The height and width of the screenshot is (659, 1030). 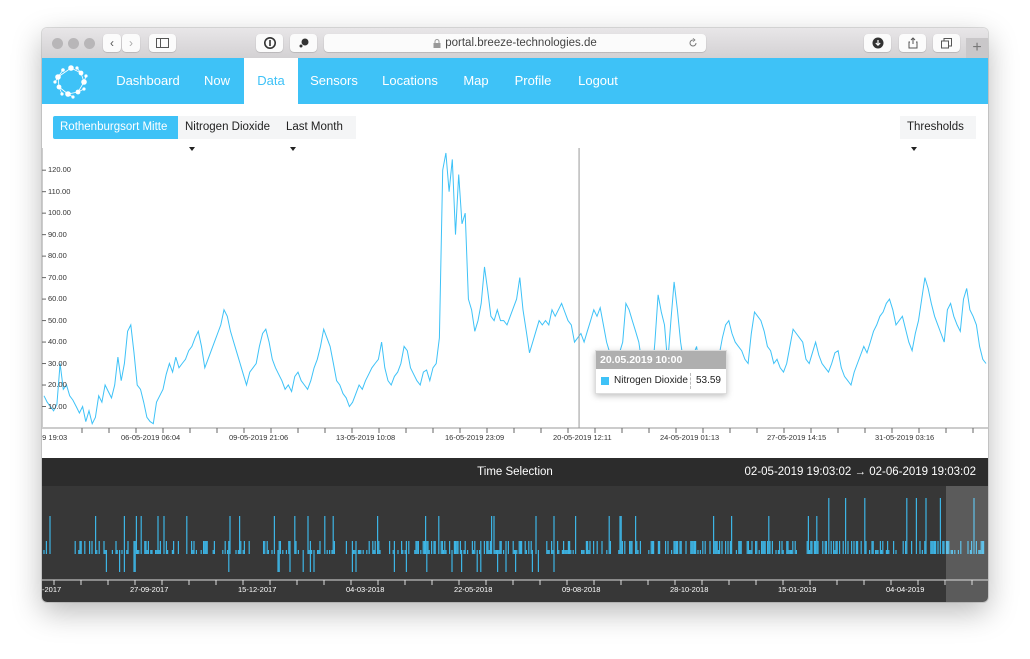 What do you see at coordinates (59, 213) in the screenshot?
I see `y-tick-label: 100.00` at bounding box center [59, 213].